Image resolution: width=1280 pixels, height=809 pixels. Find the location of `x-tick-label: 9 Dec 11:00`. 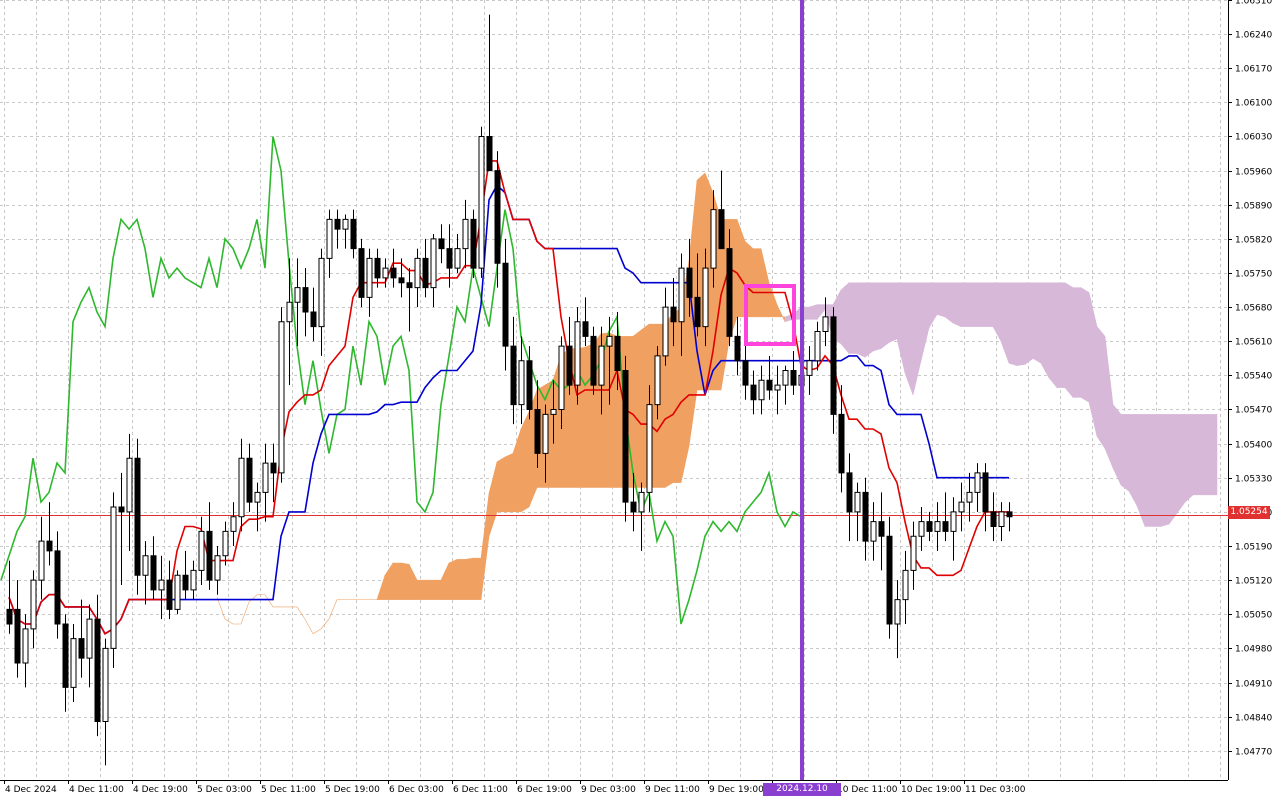

x-tick-label: 9 Dec 11:00 is located at coordinates (672, 790).